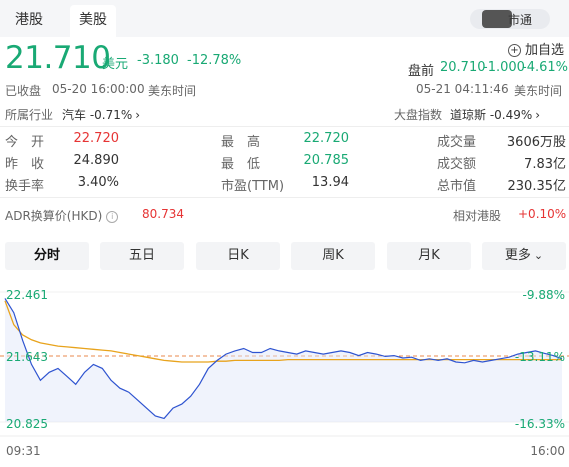  Describe the element at coordinates (158, 60) in the screenshot. I see `price-change: -3.180` at that location.